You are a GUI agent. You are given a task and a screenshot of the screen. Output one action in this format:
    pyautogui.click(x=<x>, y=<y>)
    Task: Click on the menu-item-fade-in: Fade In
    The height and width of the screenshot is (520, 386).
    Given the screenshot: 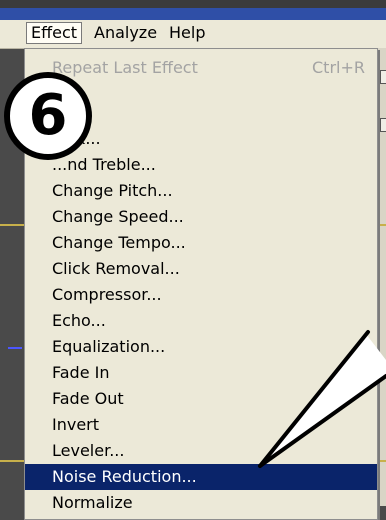 What is the action you would take?
    pyautogui.click(x=201, y=373)
    